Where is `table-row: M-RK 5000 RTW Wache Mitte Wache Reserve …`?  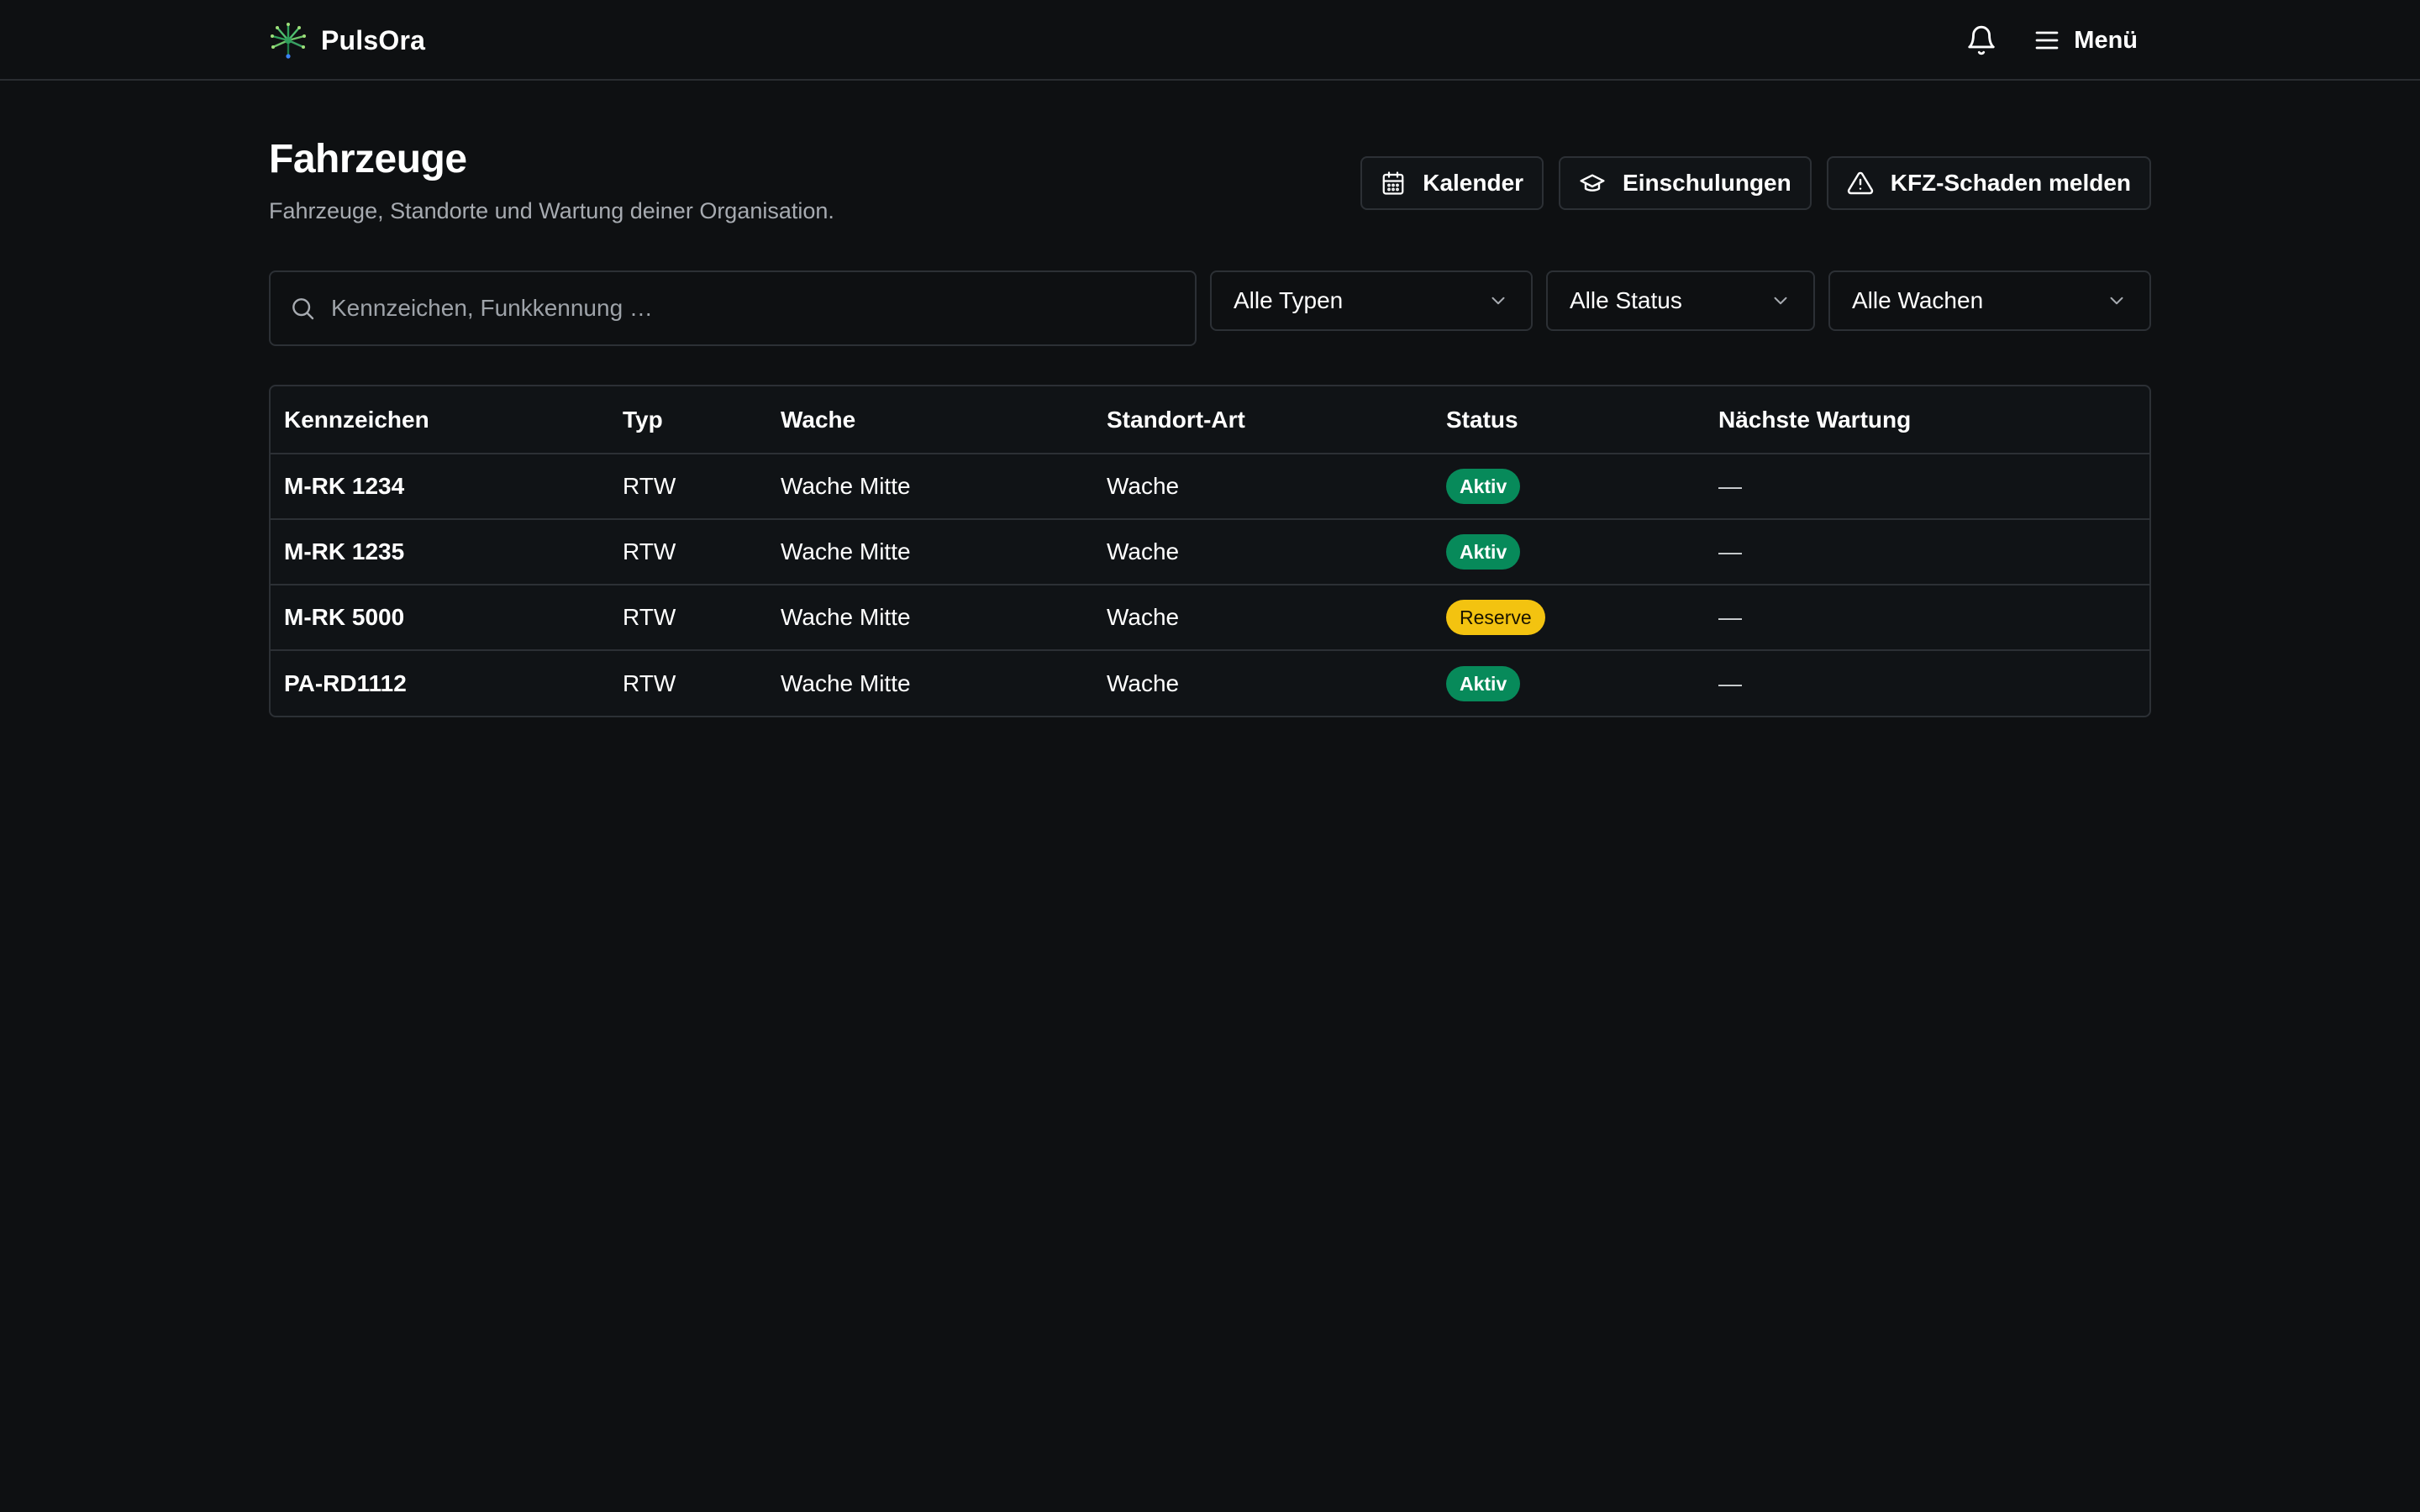
table-row: M-RK 5000 RTW Wache Mitte Wache Reserve … is located at coordinates (1210, 618).